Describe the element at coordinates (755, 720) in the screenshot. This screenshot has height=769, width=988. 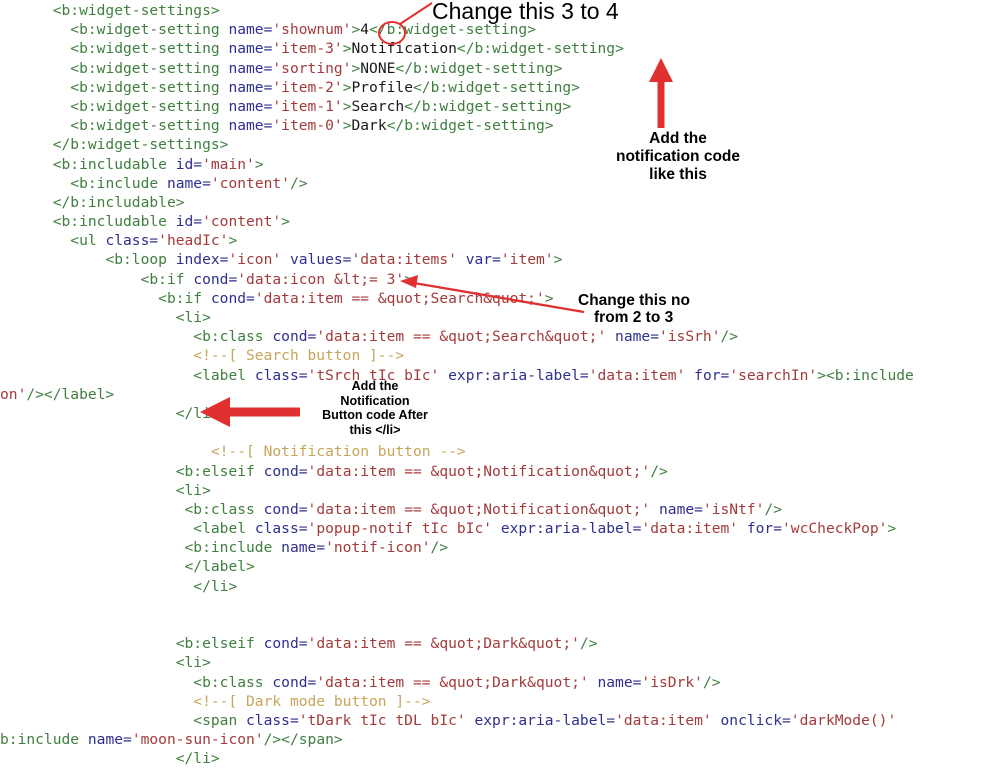
I see `code-token-attr: onclick=` at that location.